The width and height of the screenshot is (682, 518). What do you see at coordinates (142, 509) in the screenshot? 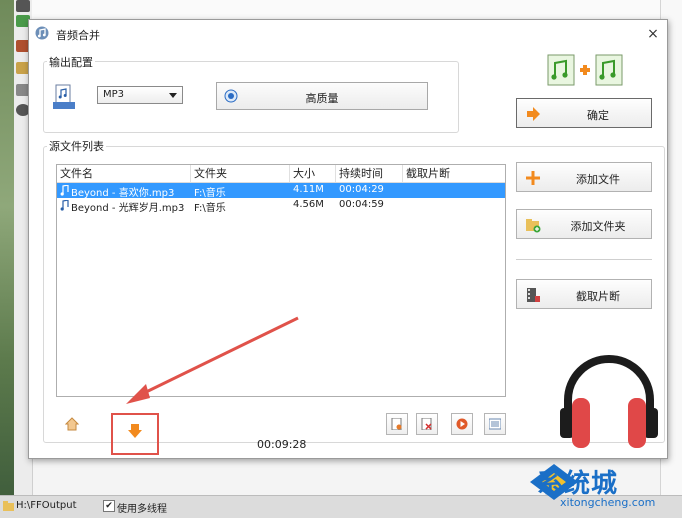
I see `multithread-label: 使用多线程` at bounding box center [142, 509].